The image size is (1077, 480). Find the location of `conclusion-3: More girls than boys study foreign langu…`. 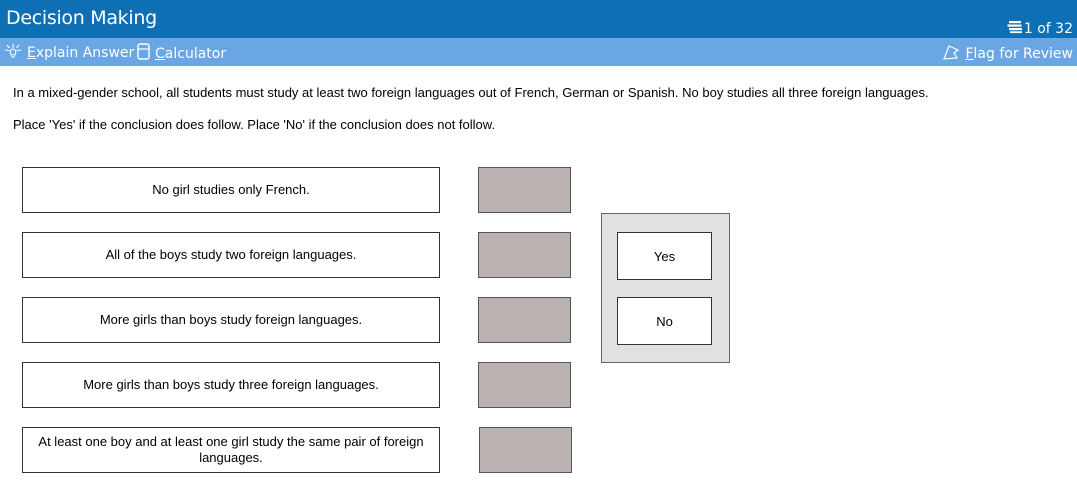

conclusion-3: More girls than boys study foreign langu… is located at coordinates (231, 320).